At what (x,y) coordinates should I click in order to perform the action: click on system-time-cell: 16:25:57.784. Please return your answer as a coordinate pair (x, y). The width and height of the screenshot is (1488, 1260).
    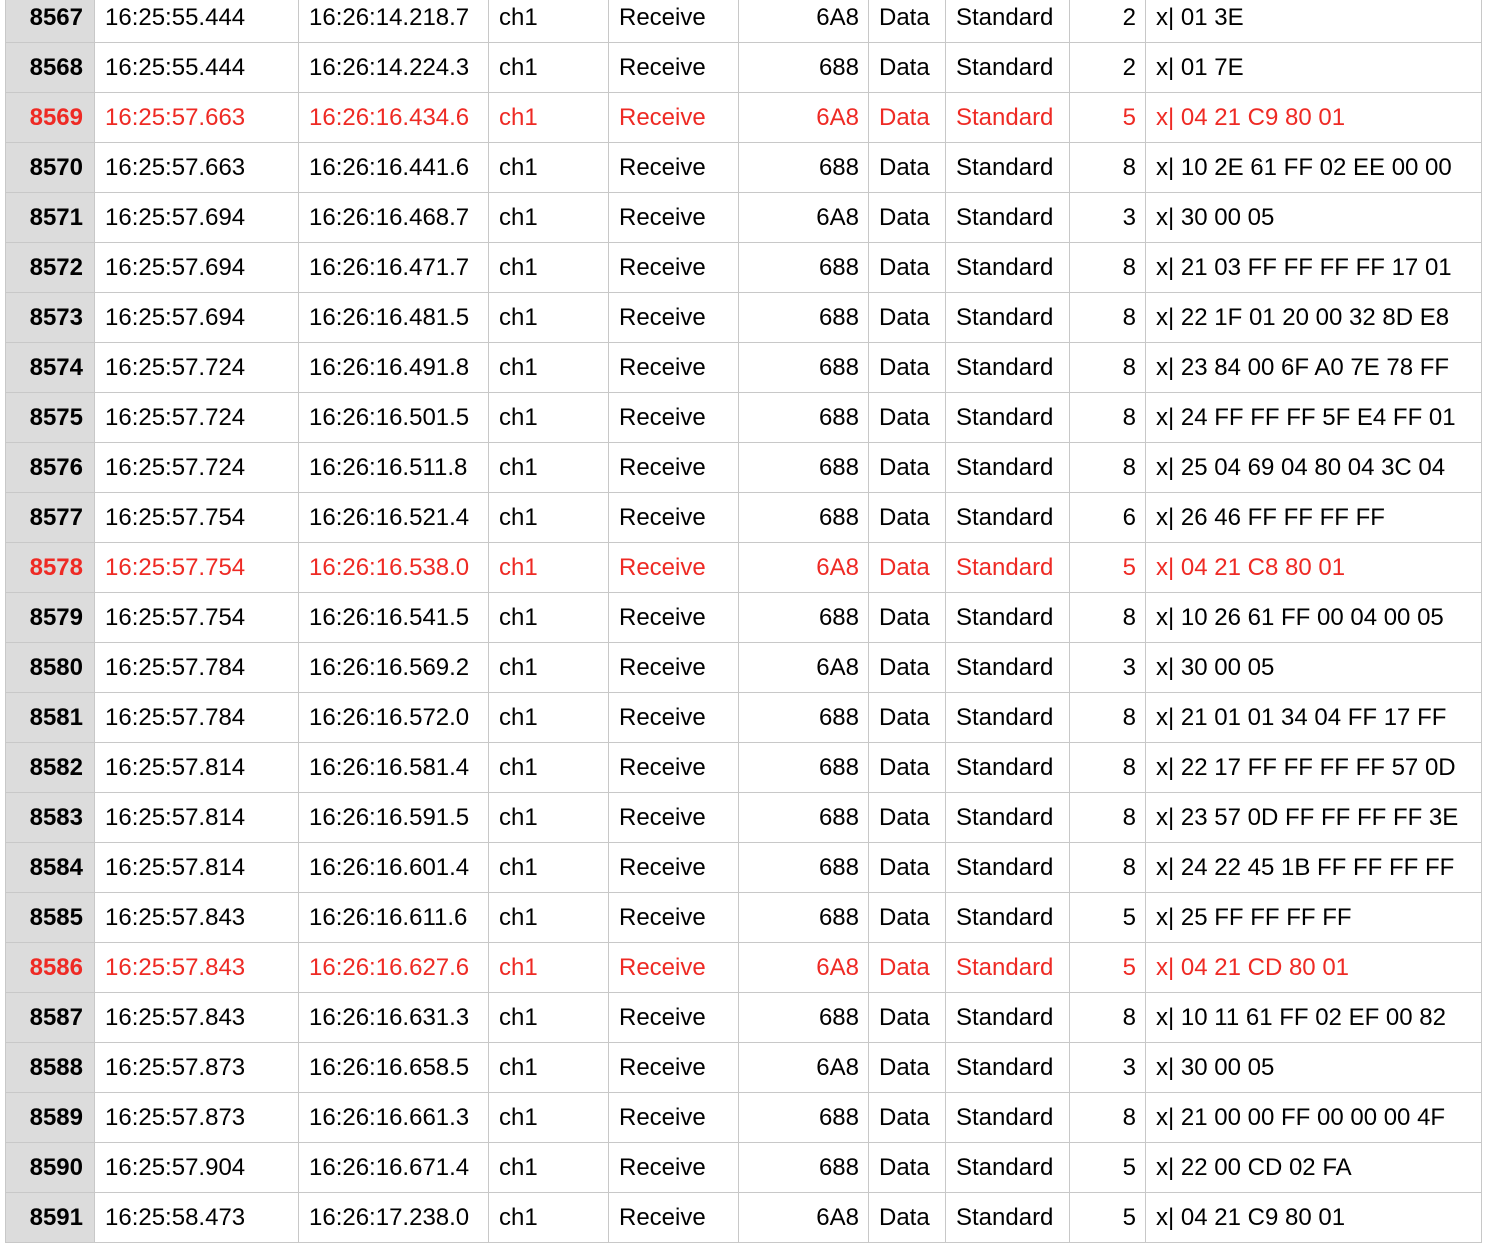
    Looking at the image, I should click on (196, 667).